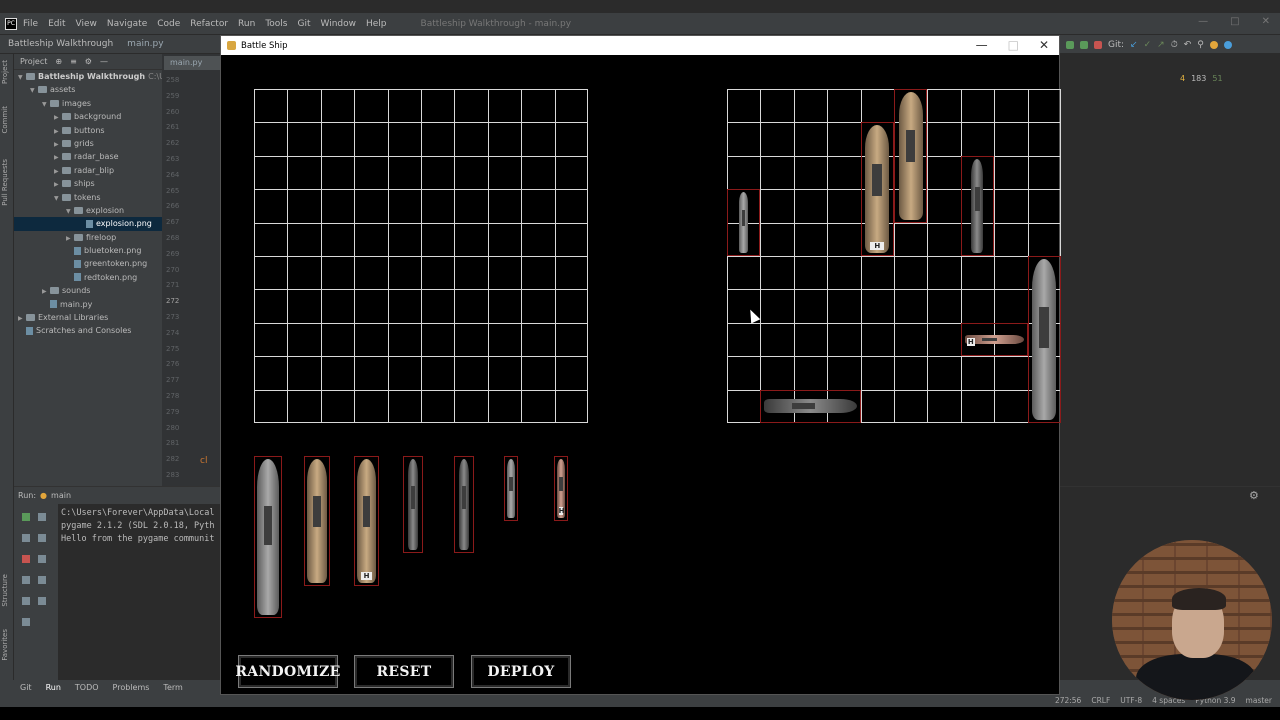 The width and height of the screenshot is (1280, 720). I want to click on enemy-ship-rescue-ship: H, so click(994, 339).